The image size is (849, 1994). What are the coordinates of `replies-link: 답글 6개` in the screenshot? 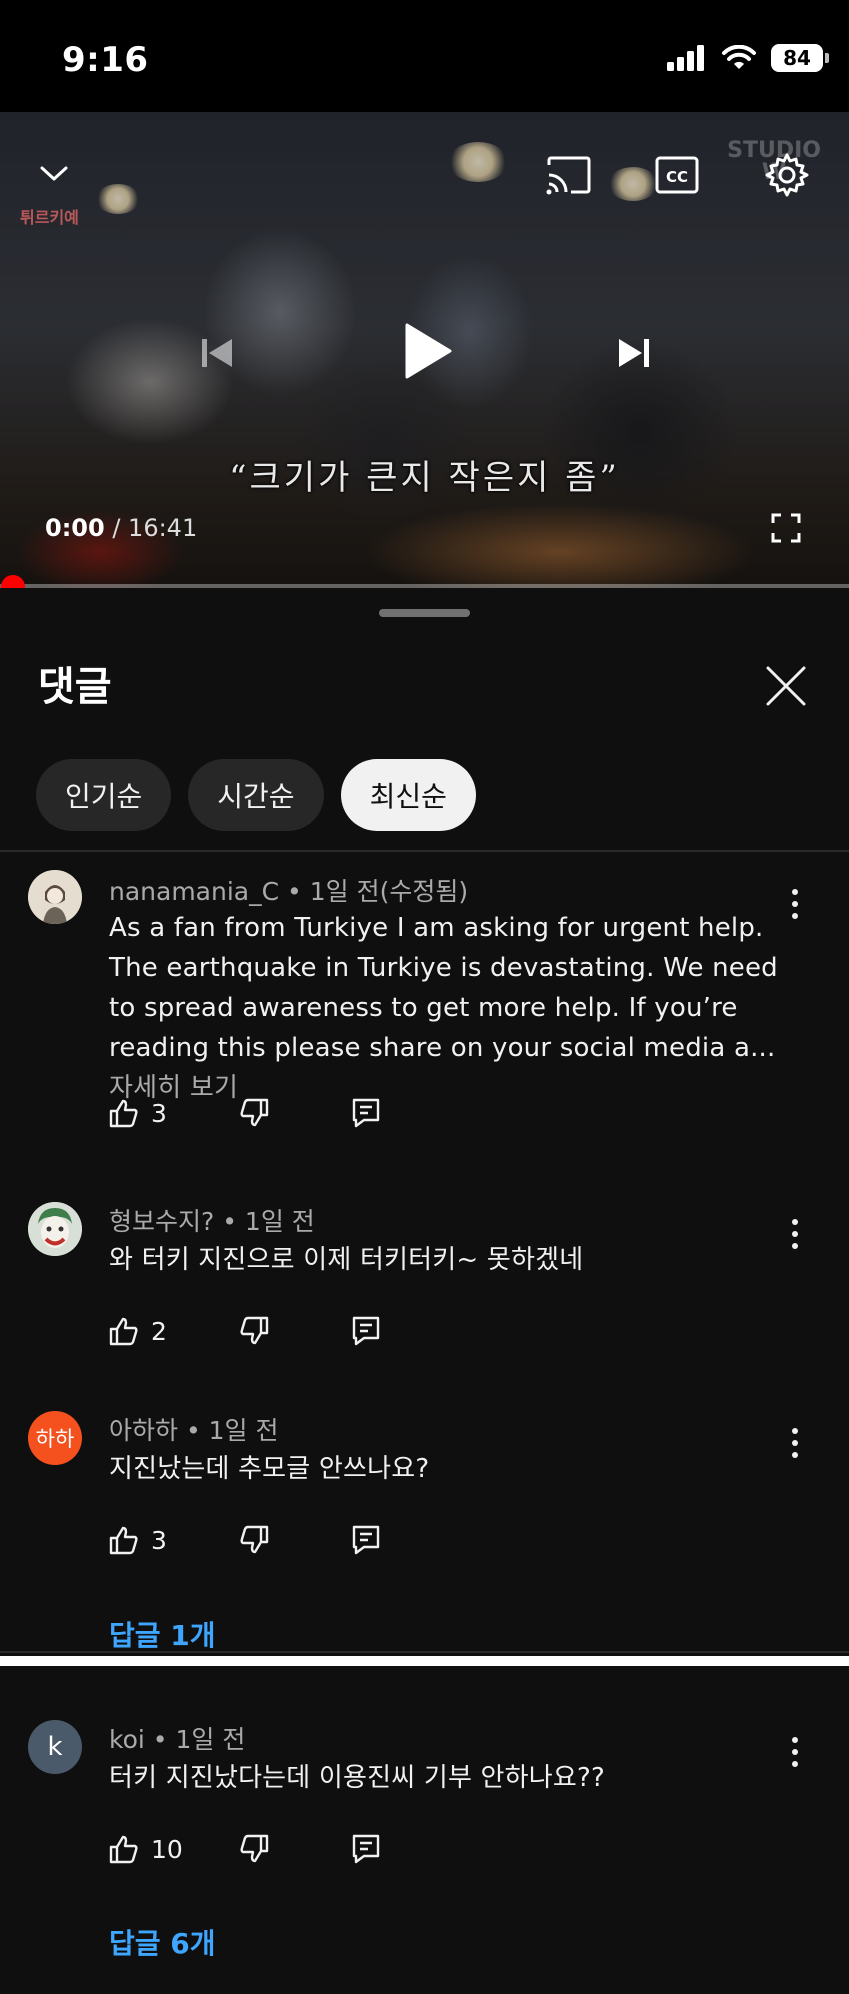 It's located at (162, 1942).